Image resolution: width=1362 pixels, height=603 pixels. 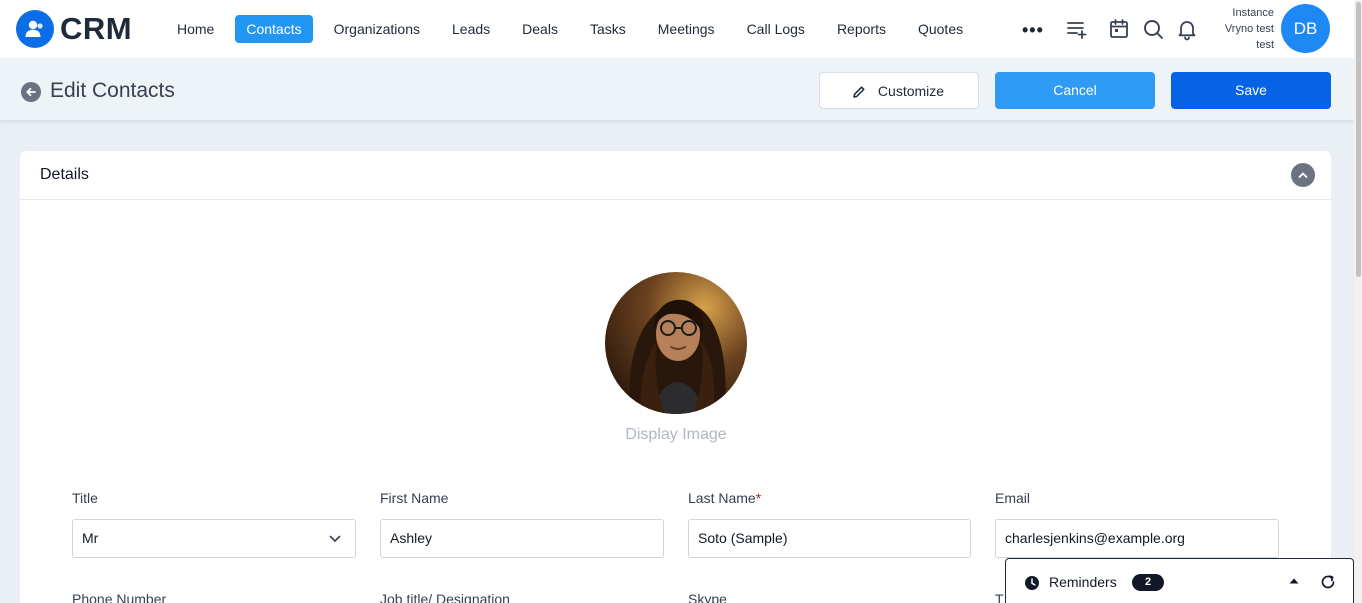 I want to click on nav-item-home: Home, so click(x=195, y=29).